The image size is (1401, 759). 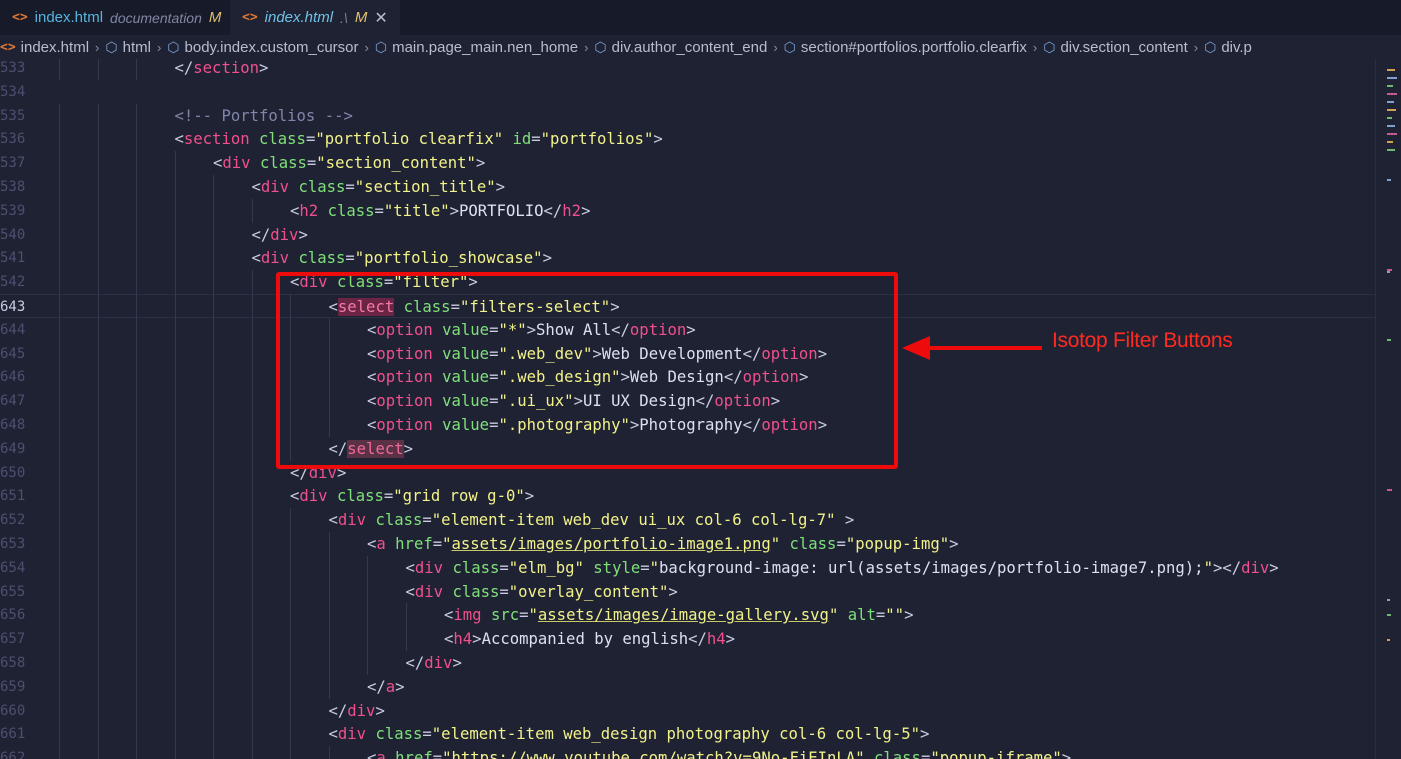 What do you see at coordinates (687, 163) in the screenshot?
I see `code-line: 537 <div class="section_content">` at bounding box center [687, 163].